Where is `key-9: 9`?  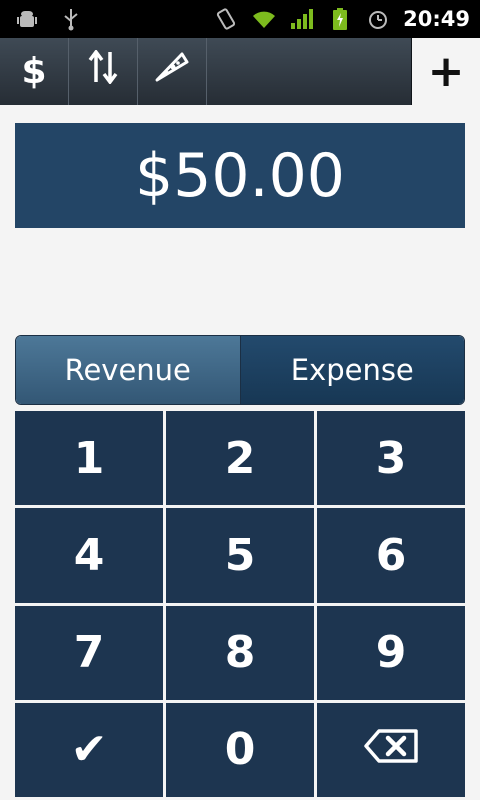 key-9: 9 is located at coordinates (391, 652).